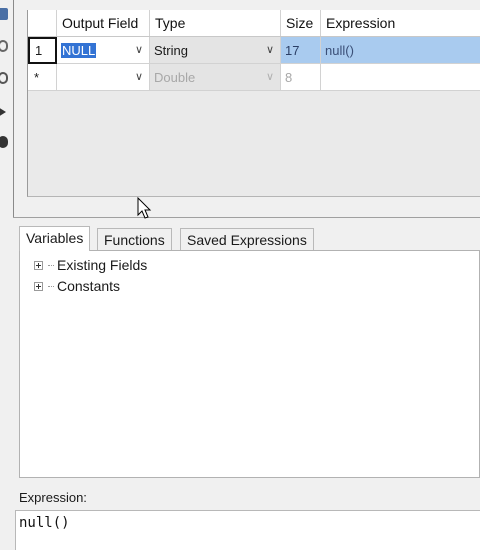  What do you see at coordinates (103, 23) in the screenshot?
I see `column-header-output-field: Output Field` at bounding box center [103, 23].